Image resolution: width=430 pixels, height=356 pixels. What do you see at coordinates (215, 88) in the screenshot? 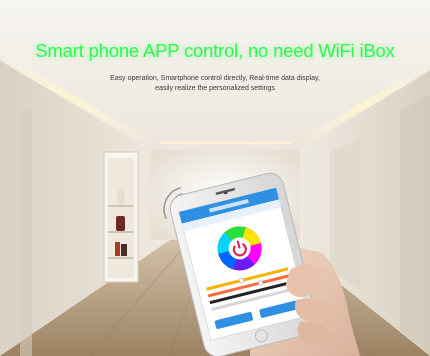
I see `subtitle-line-2: easily realize the personalized settings` at bounding box center [215, 88].